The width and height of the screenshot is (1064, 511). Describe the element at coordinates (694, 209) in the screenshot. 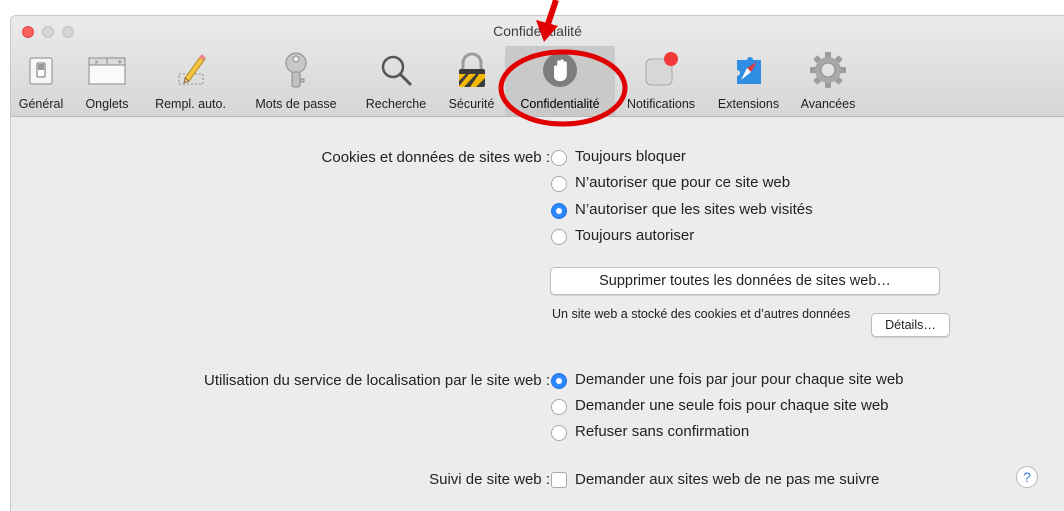

I see `radio-label: N’autoriser que les sites web visités` at that location.